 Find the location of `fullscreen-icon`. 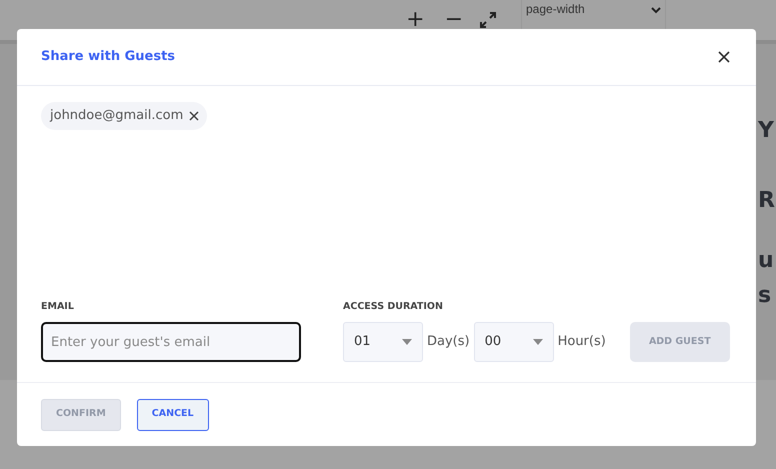

fullscreen-icon is located at coordinates (488, 20).